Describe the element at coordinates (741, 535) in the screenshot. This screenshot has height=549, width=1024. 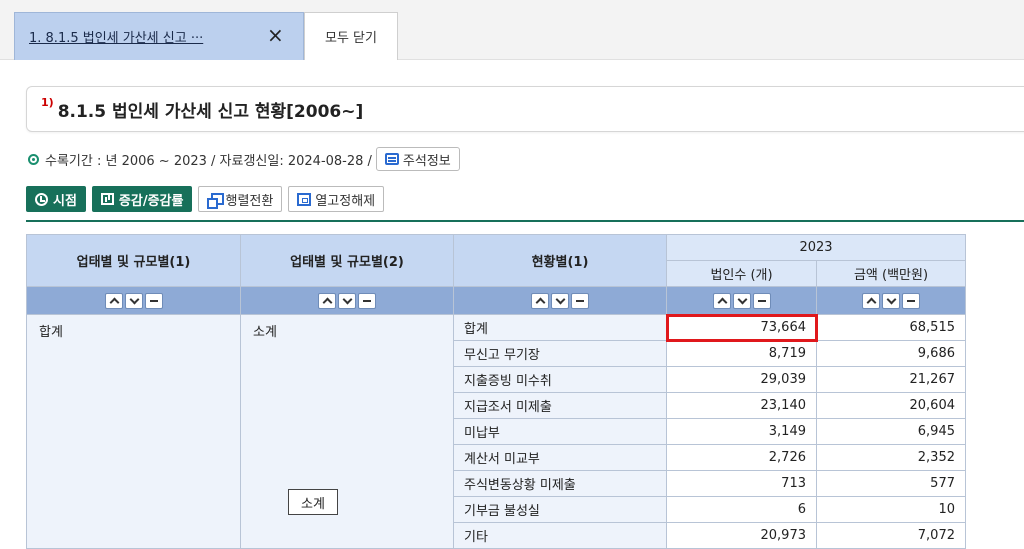
I see `value-cell: 20,973` at that location.